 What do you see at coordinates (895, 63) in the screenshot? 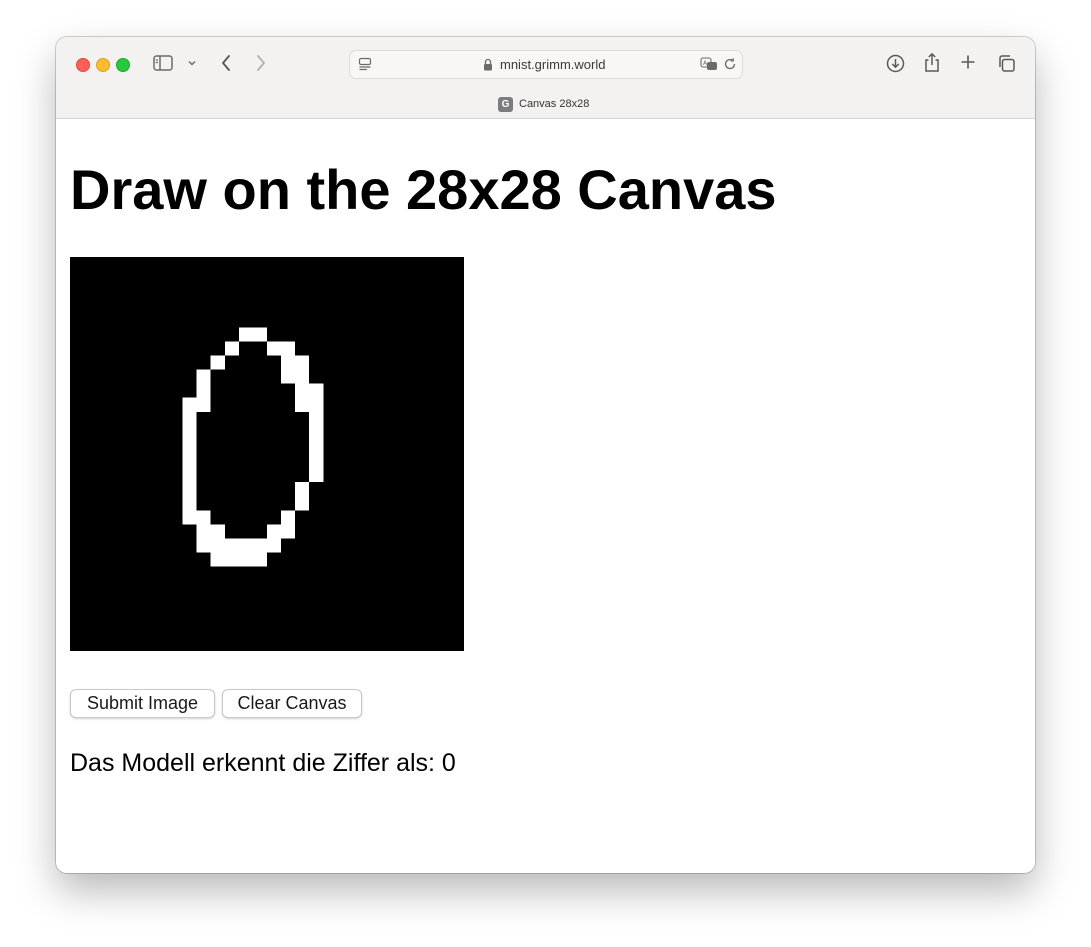
I see `download-icon` at bounding box center [895, 63].